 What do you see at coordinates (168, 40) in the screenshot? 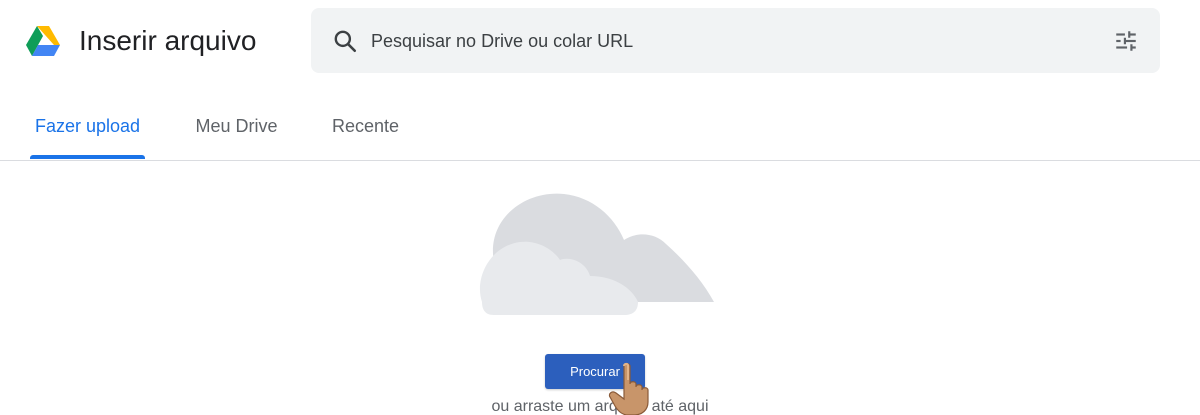
I see `dialog-title: Inserir arquivo` at bounding box center [168, 40].